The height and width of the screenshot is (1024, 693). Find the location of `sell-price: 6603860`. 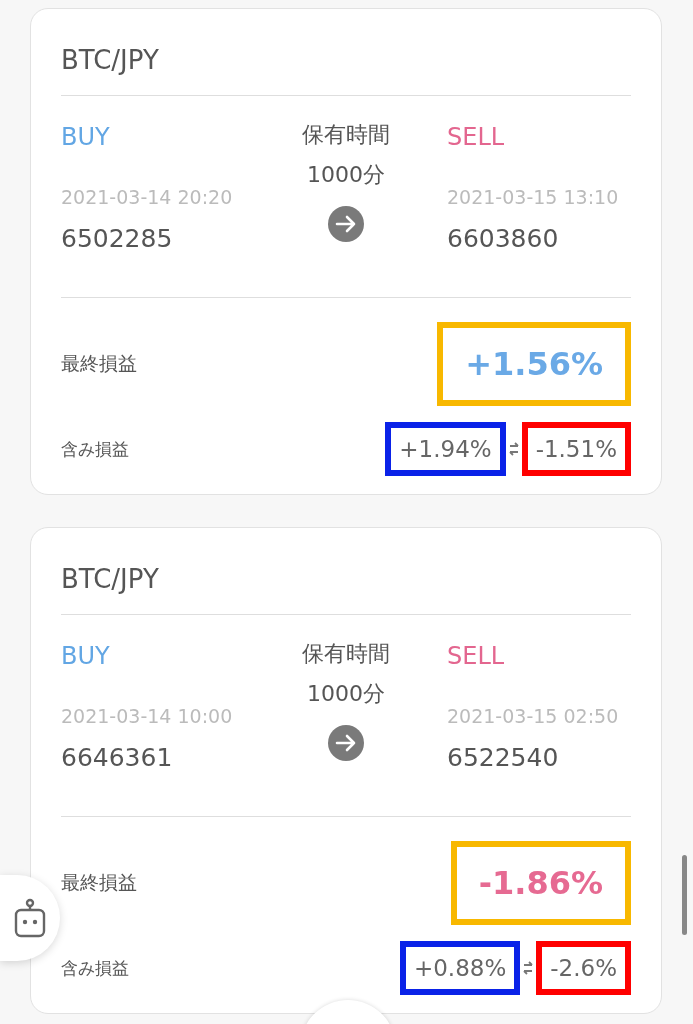

sell-price: 6603860 is located at coordinates (503, 238).